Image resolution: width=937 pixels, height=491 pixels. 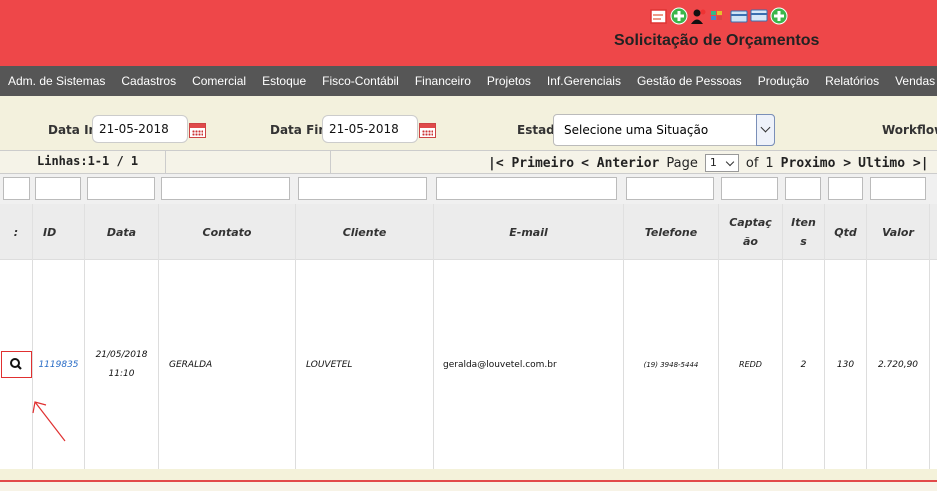 I want to click on of-label: of, so click(x=752, y=163).